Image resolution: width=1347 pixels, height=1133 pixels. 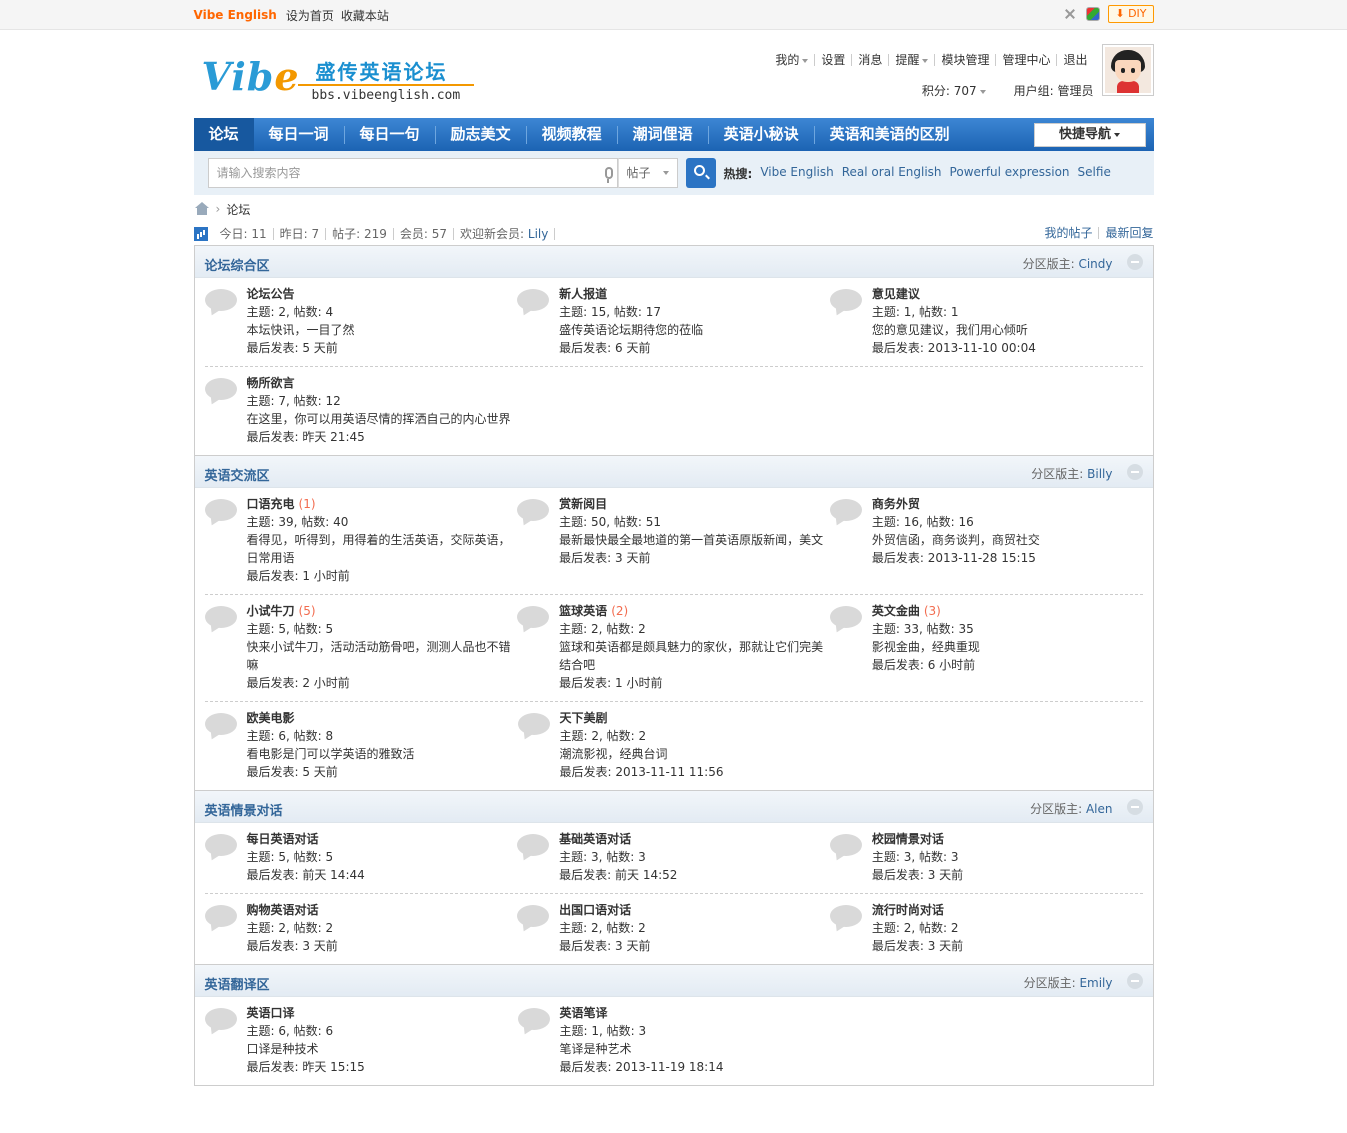 I want to click on forum-name-link: 赏新阅目, so click(x=583, y=504).